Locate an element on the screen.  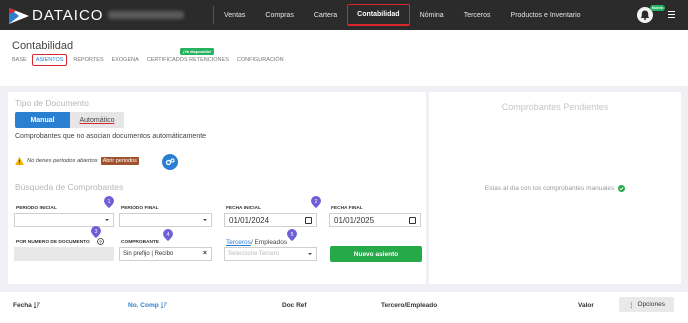
options-label: Opciones is located at coordinates (651, 304).